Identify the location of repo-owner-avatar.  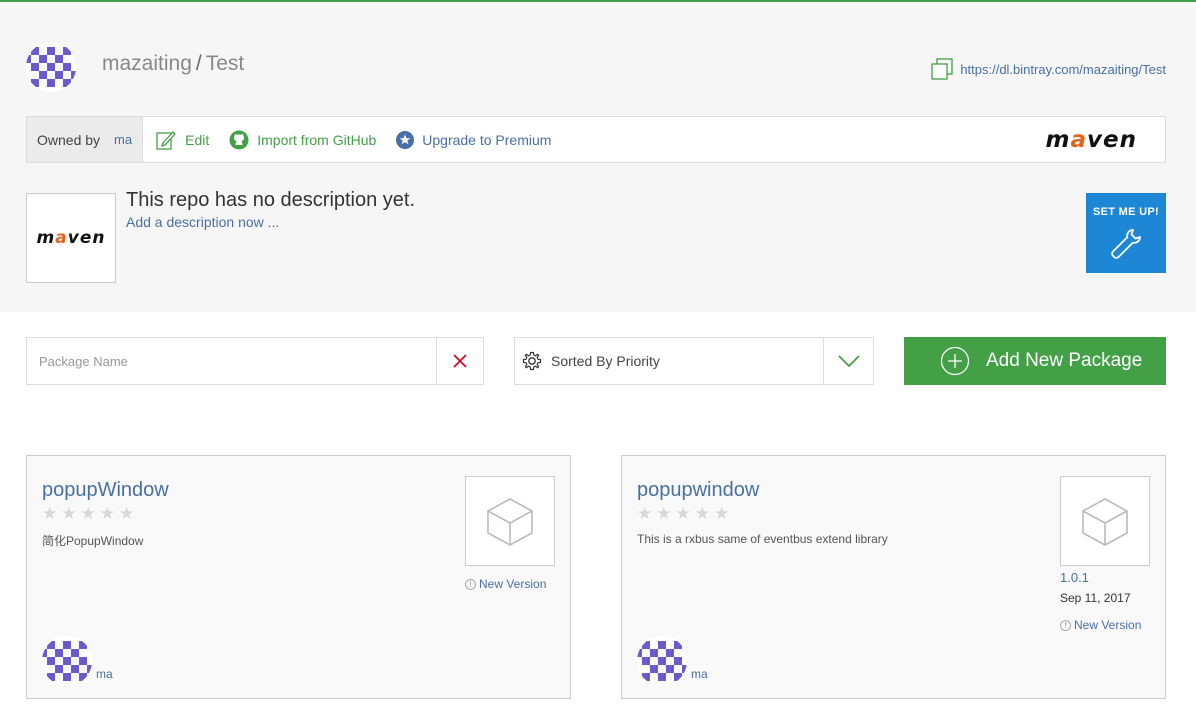
(51, 67).